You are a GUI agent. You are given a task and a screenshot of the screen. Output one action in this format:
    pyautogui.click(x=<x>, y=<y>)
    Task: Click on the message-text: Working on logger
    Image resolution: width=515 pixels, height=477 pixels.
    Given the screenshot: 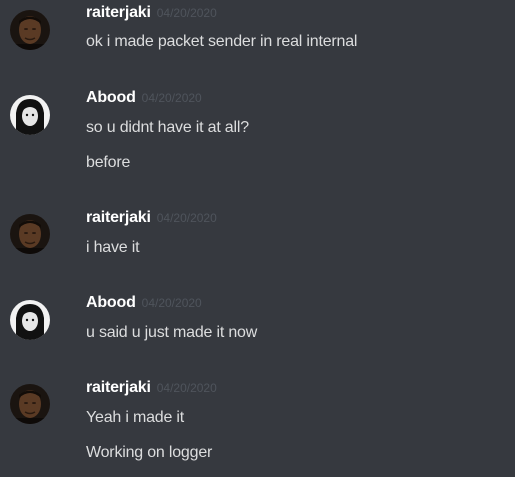 What is the action you would take?
    pyautogui.click(x=149, y=452)
    